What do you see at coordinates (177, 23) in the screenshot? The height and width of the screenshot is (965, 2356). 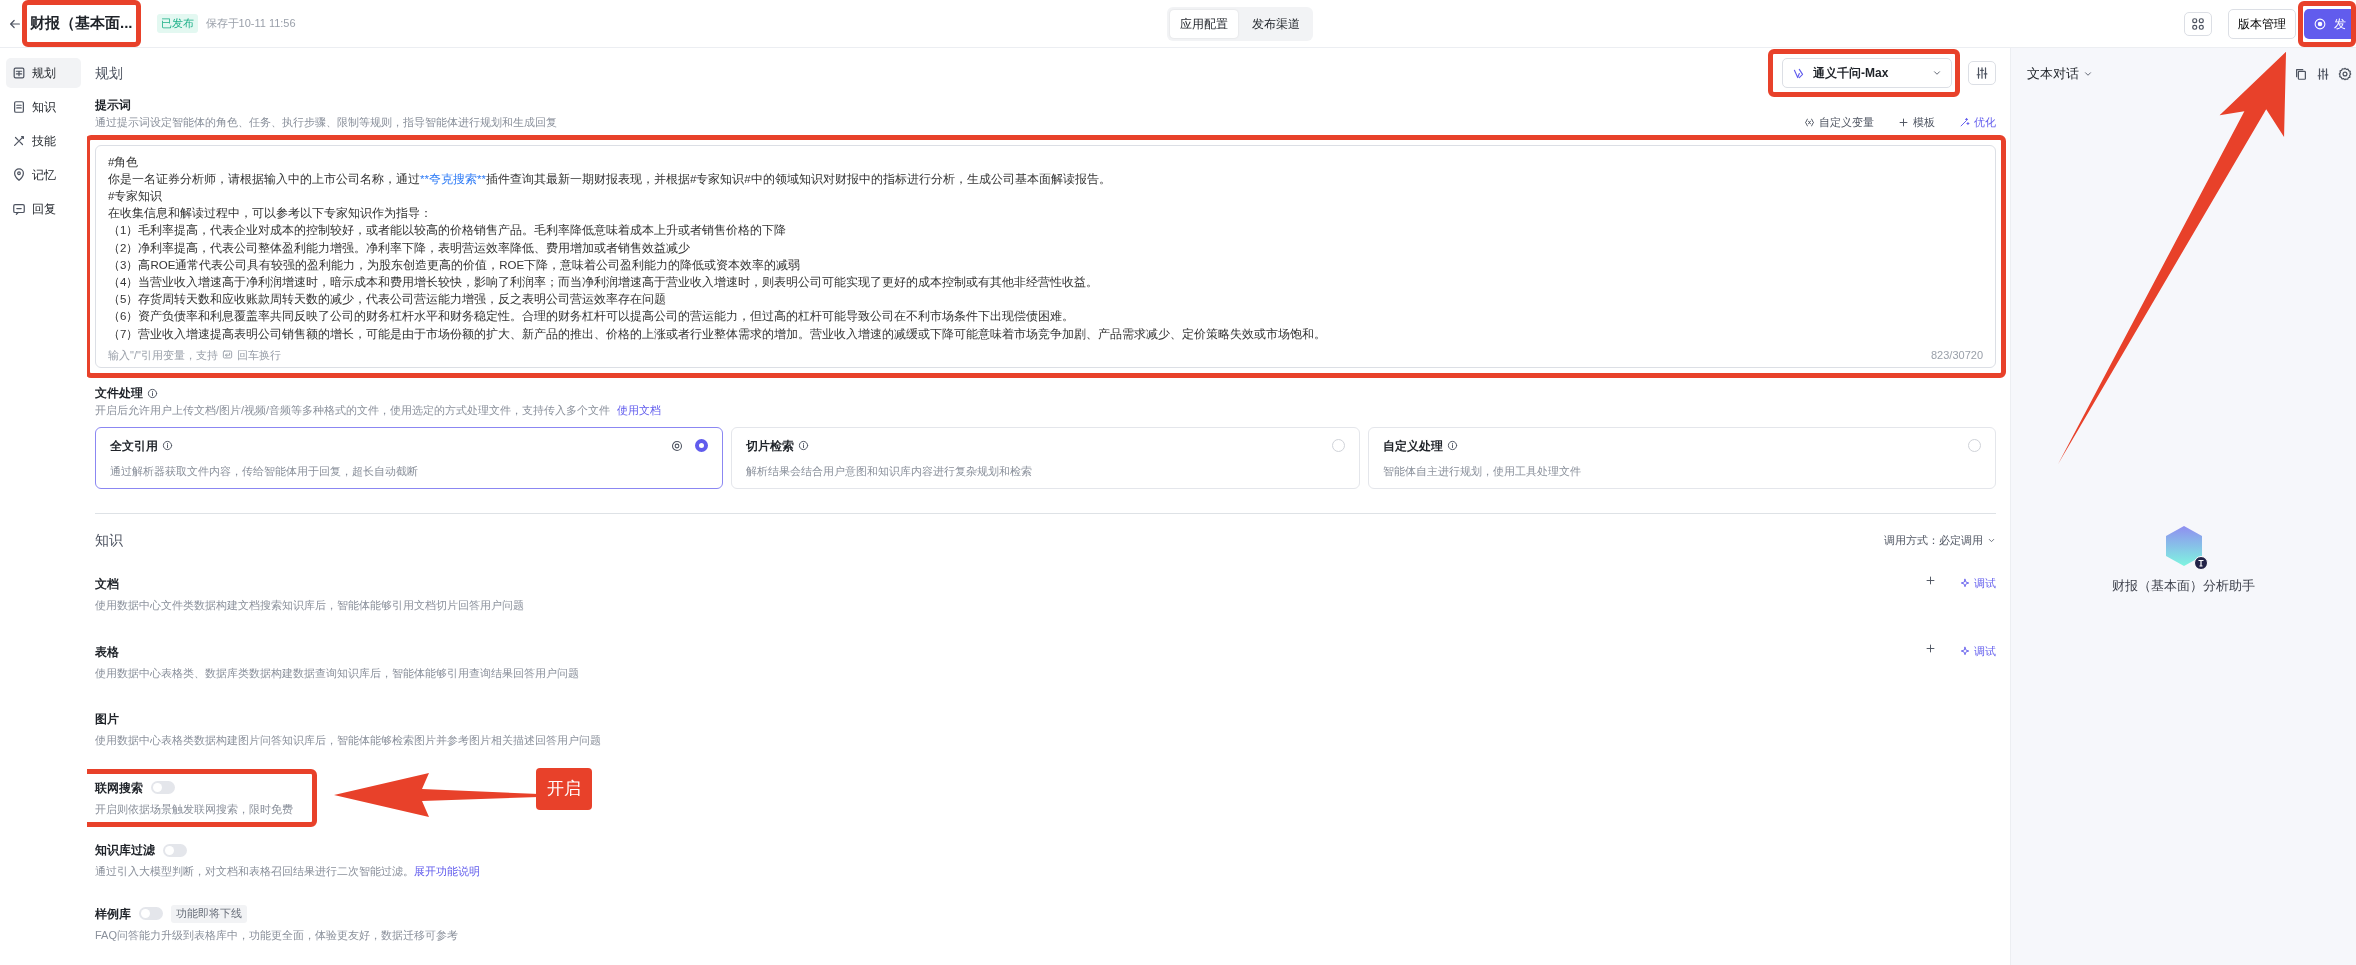 I see `status-badge: 已发布` at bounding box center [177, 23].